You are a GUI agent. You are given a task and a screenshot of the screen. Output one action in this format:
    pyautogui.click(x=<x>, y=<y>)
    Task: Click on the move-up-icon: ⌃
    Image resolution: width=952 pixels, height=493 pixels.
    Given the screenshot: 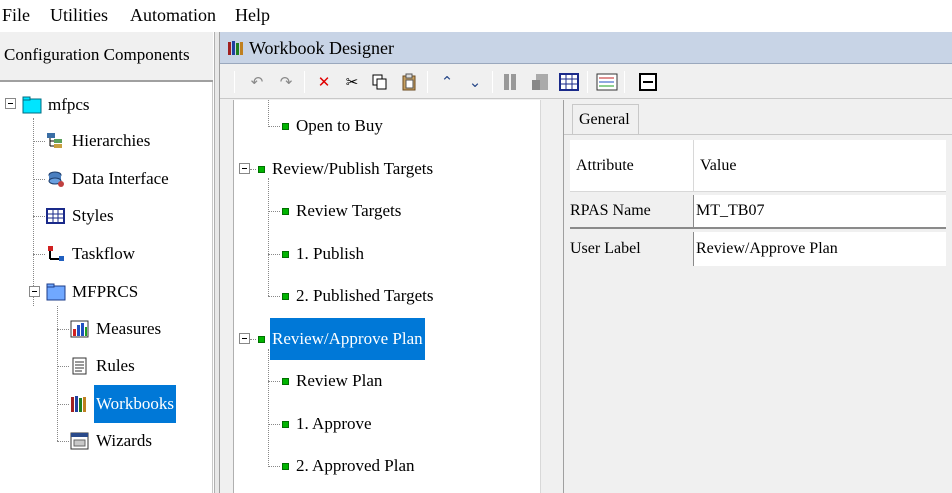 What is the action you would take?
    pyautogui.click(x=447, y=82)
    